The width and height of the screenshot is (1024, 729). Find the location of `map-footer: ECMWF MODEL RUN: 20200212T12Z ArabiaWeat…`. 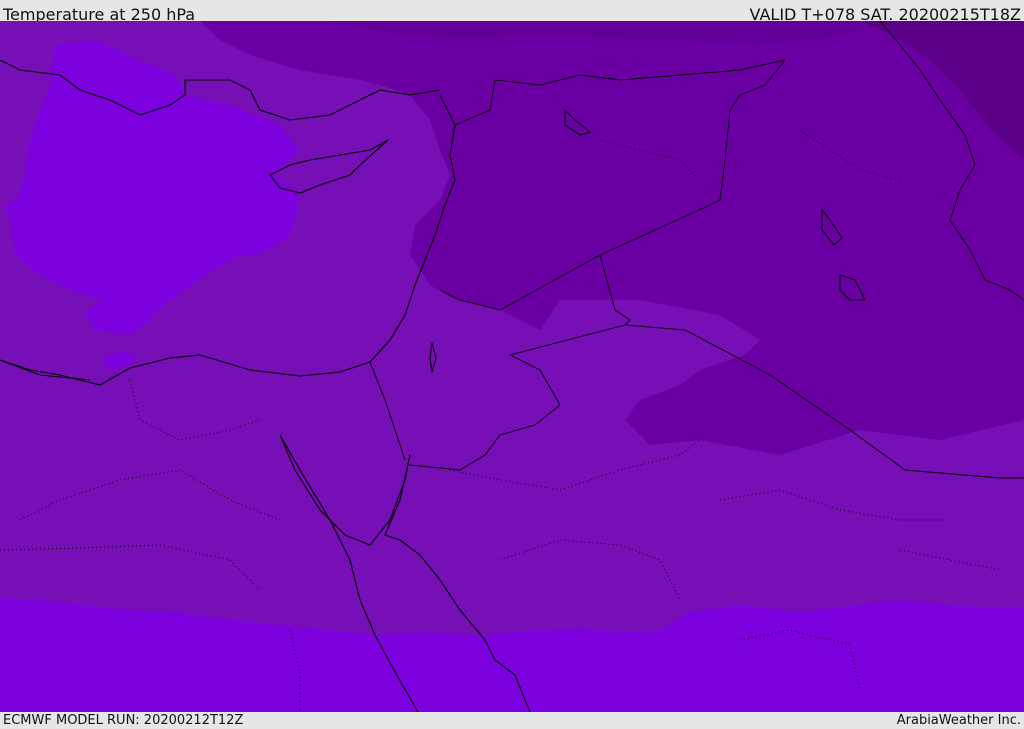

map-footer: ECMWF MODEL RUN: 20200212T12Z ArabiaWeat… is located at coordinates (512, 720).